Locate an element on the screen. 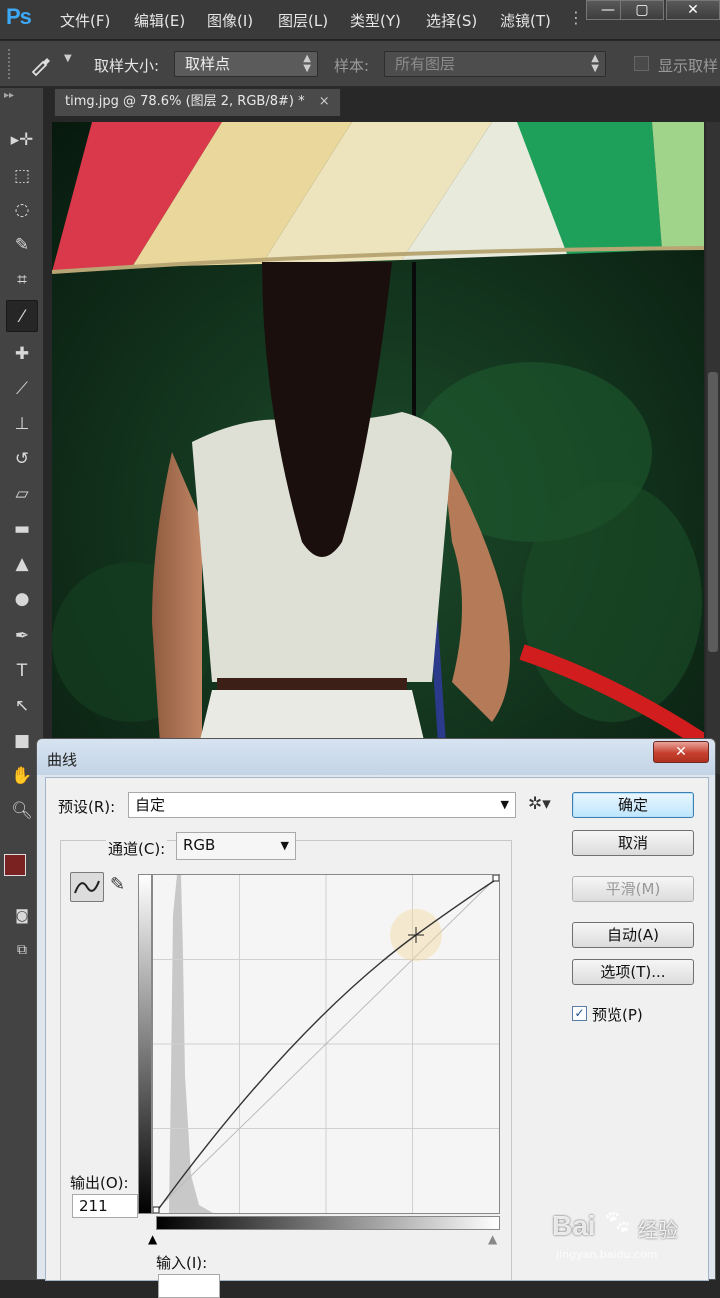  dialog-title: 曲线 is located at coordinates (62, 760).